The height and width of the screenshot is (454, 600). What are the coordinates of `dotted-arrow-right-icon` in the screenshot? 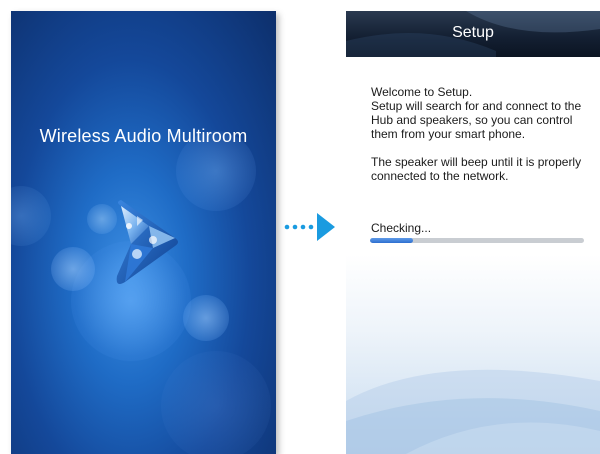 It's located at (309, 227).